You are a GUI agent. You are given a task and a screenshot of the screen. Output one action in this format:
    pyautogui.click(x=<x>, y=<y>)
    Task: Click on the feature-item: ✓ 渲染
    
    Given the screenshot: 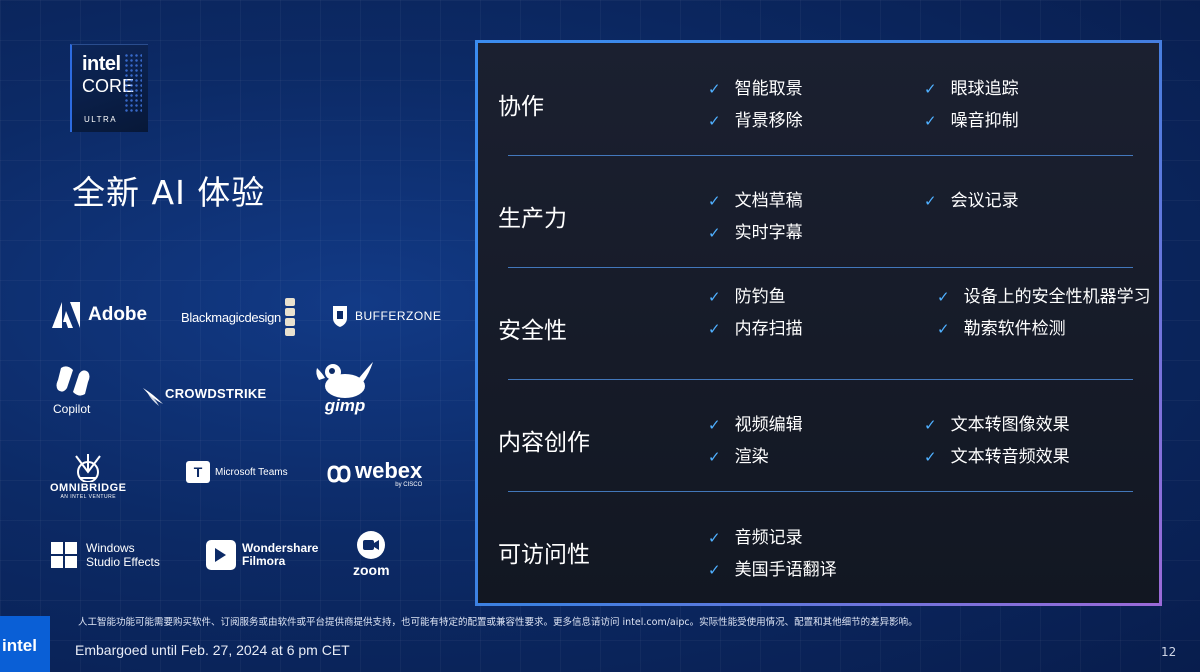 What is the action you would take?
    pyautogui.click(x=738, y=457)
    